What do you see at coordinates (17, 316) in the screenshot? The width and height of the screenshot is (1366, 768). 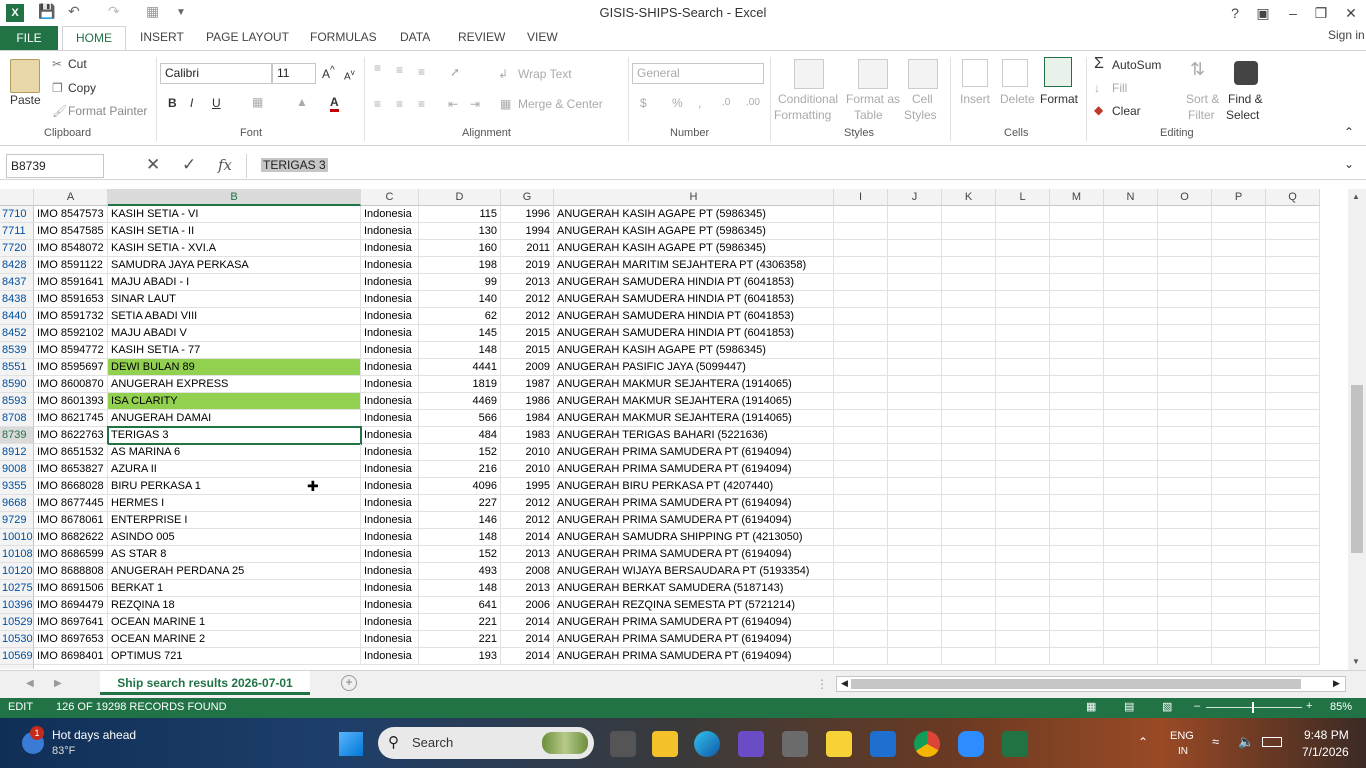 I see `row-header: 8440` at bounding box center [17, 316].